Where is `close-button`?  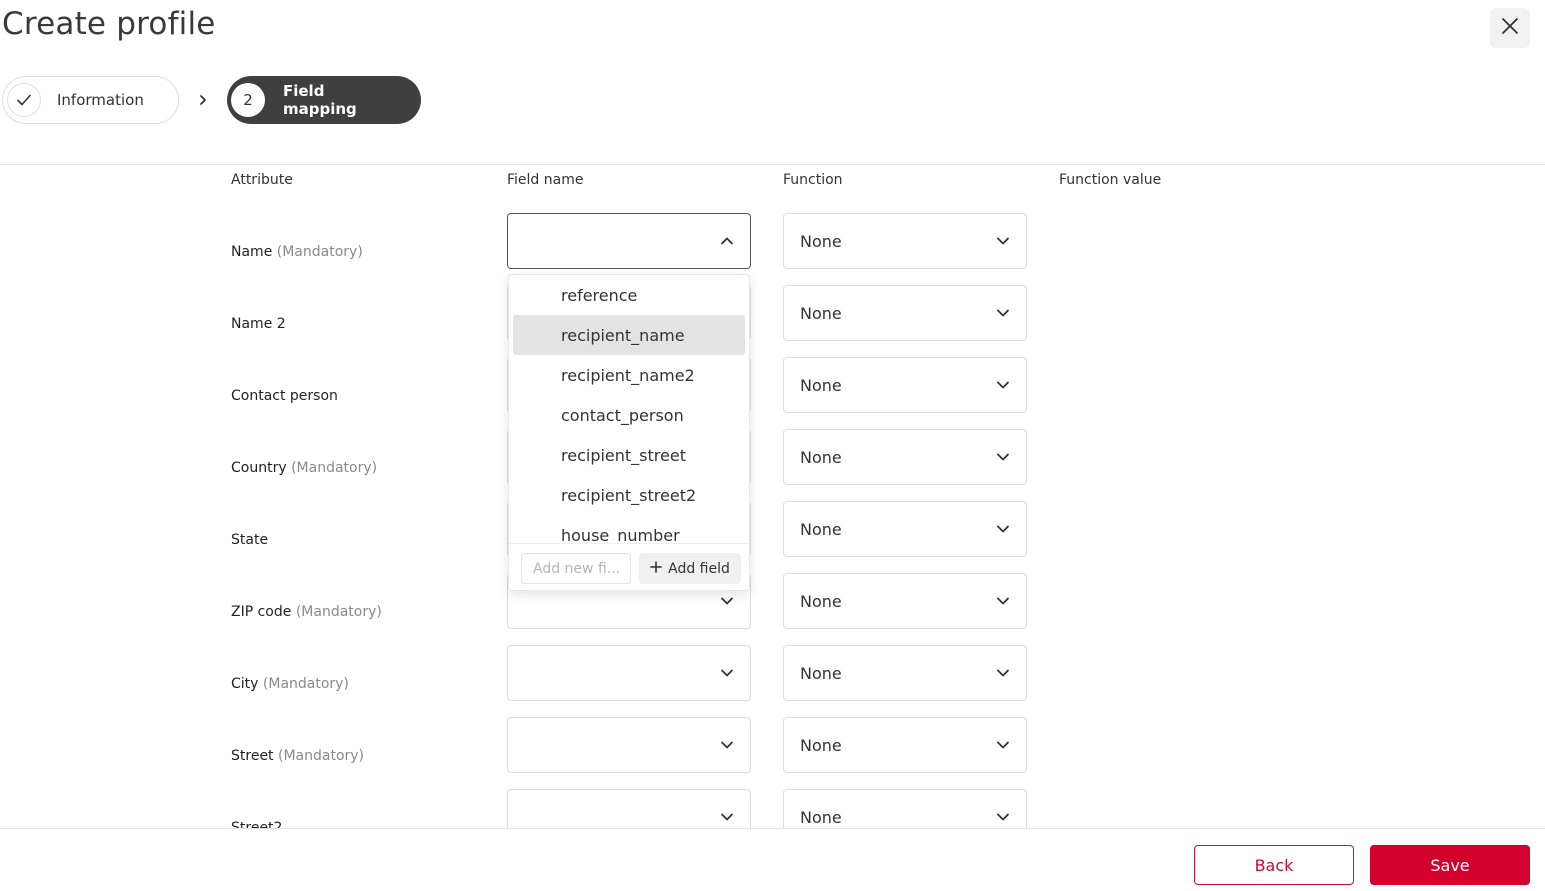 close-button is located at coordinates (1510, 28).